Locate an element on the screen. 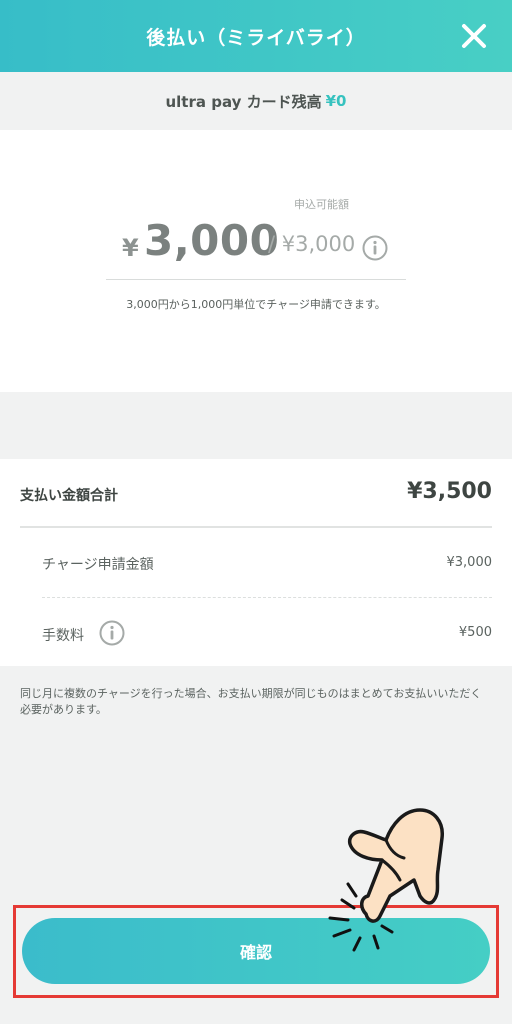 This screenshot has width=512, height=1024. limit-label: 申込可能額 is located at coordinates (321, 204).